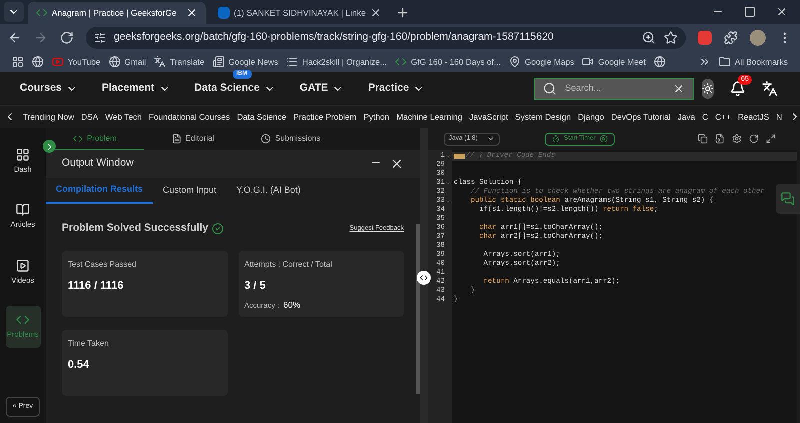 This screenshot has width=800, height=423. Describe the element at coordinates (591, 117) in the screenshot. I see `category-link: Django` at that location.